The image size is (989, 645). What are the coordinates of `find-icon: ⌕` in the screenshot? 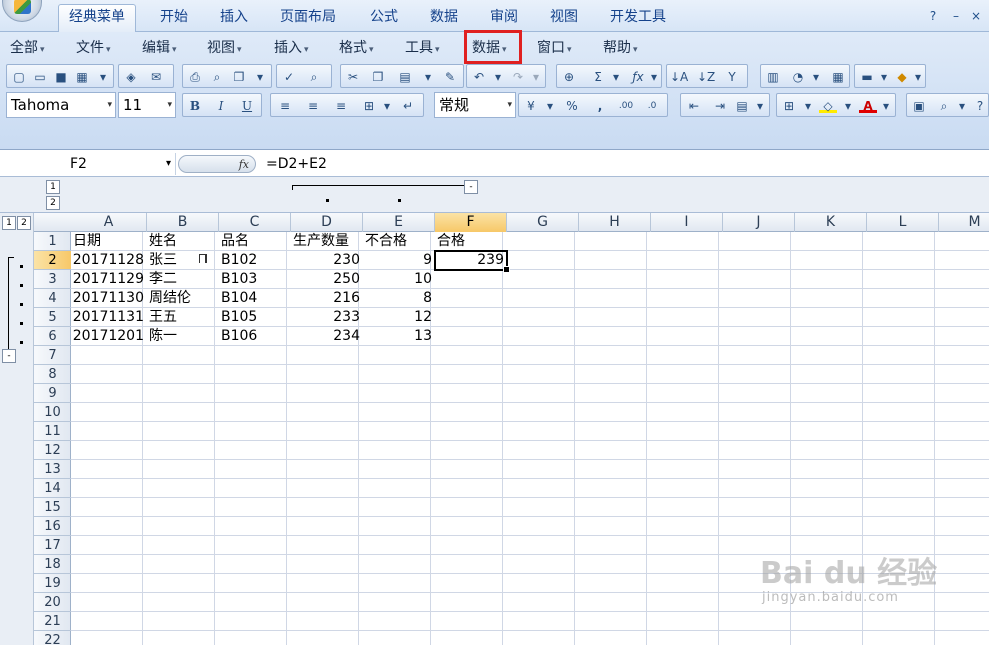 It's located at (944, 106).